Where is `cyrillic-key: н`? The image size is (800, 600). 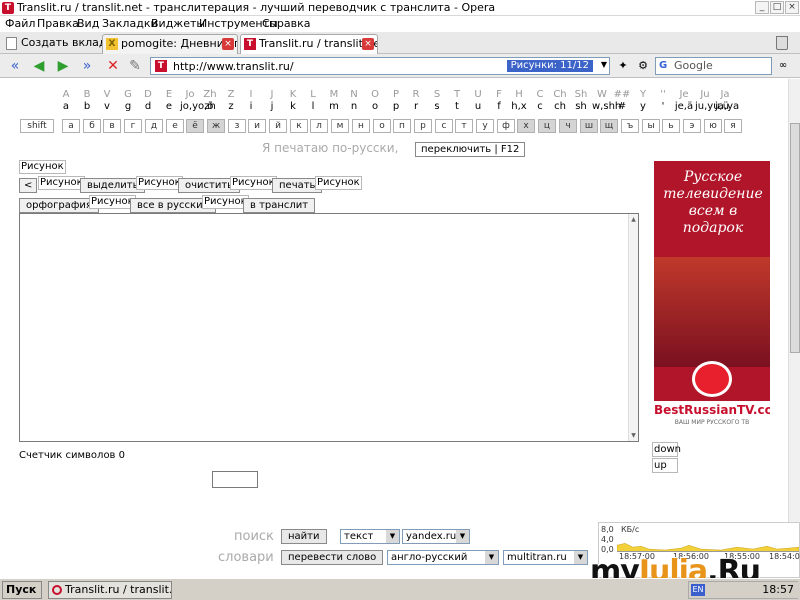 cyrillic-key: н is located at coordinates (361, 126).